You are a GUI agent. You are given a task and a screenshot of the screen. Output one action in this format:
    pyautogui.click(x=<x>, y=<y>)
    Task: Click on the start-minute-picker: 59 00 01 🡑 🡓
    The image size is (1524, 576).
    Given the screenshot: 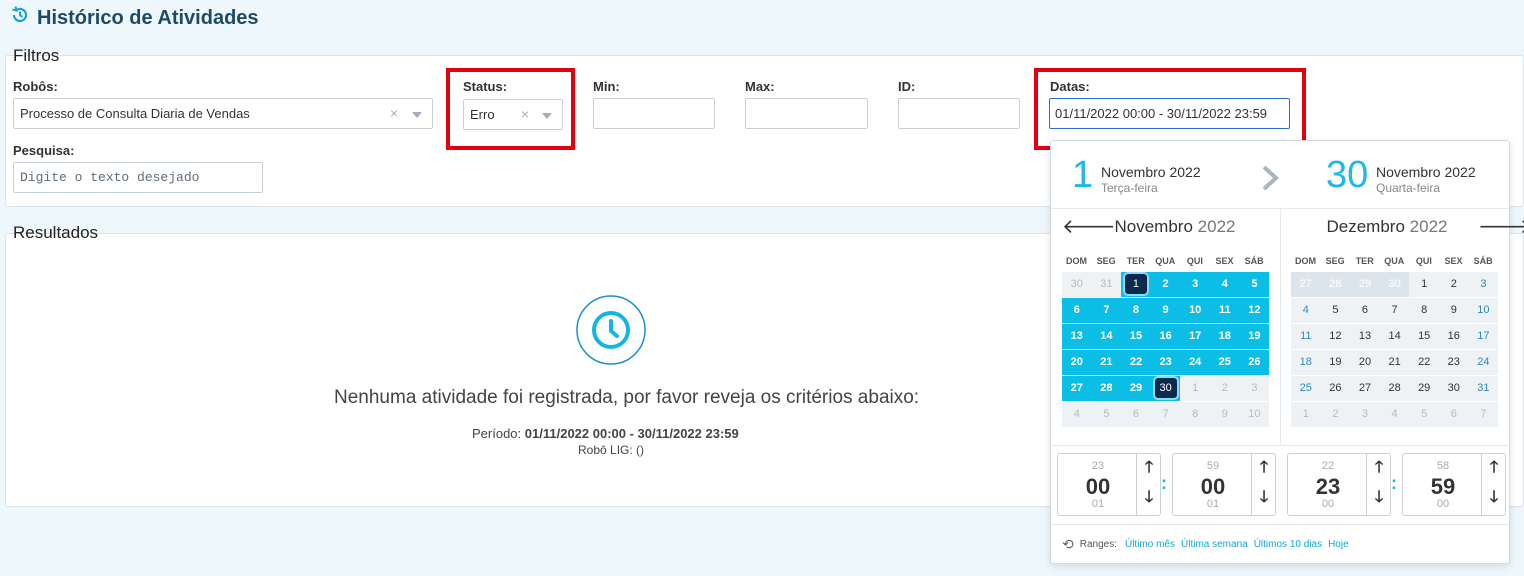 What is the action you would take?
    pyautogui.click(x=1224, y=484)
    